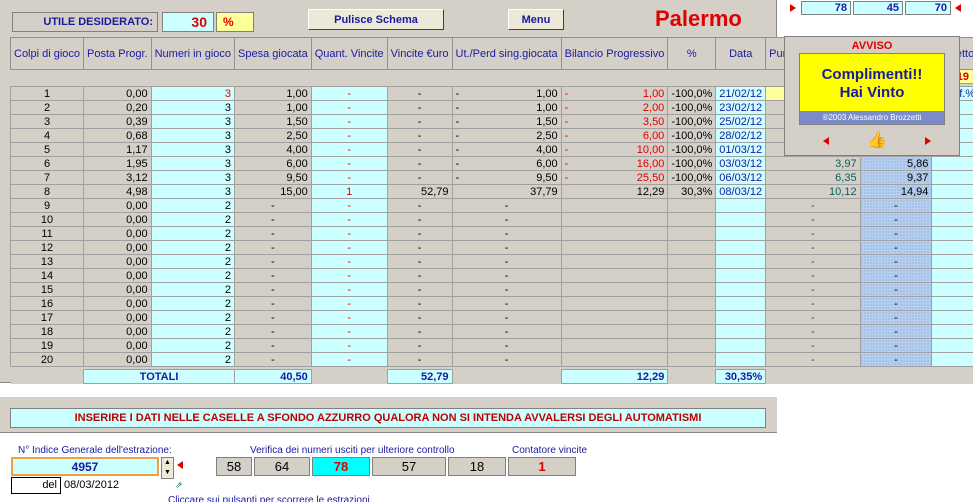 The image size is (973, 502). What do you see at coordinates (958, 8) in the screenshot?
I see `ticker-arrow-left-icon` at bounding box center [958, 8].